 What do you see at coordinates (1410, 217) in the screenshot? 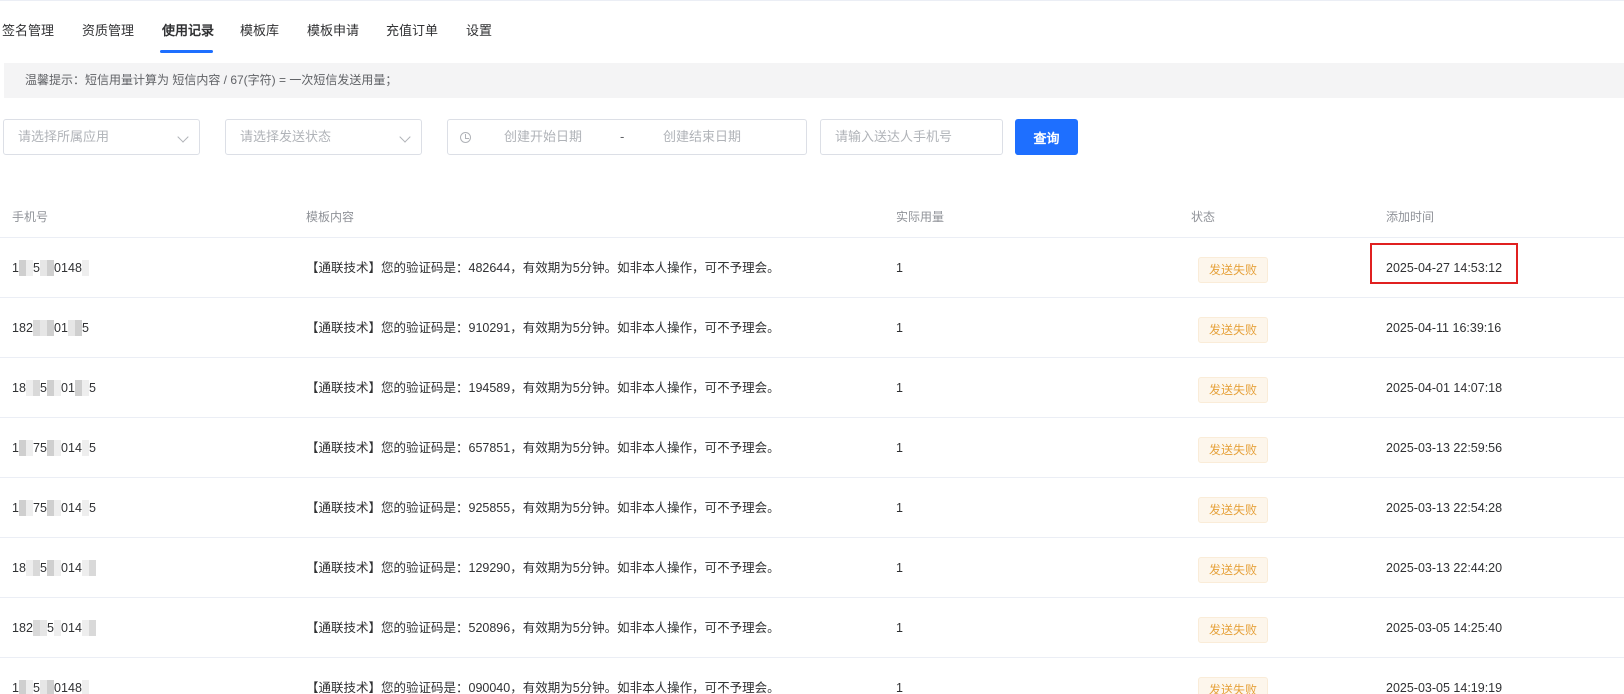
I see `header-time: 添加时间` at bounding box center [1410, 217].